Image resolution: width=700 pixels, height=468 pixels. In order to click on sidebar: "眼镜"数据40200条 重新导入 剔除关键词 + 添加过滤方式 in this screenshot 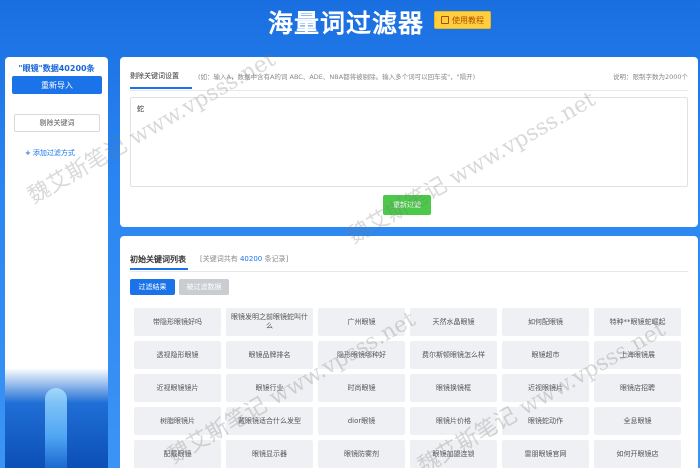, I will do `click(56, 262)`.